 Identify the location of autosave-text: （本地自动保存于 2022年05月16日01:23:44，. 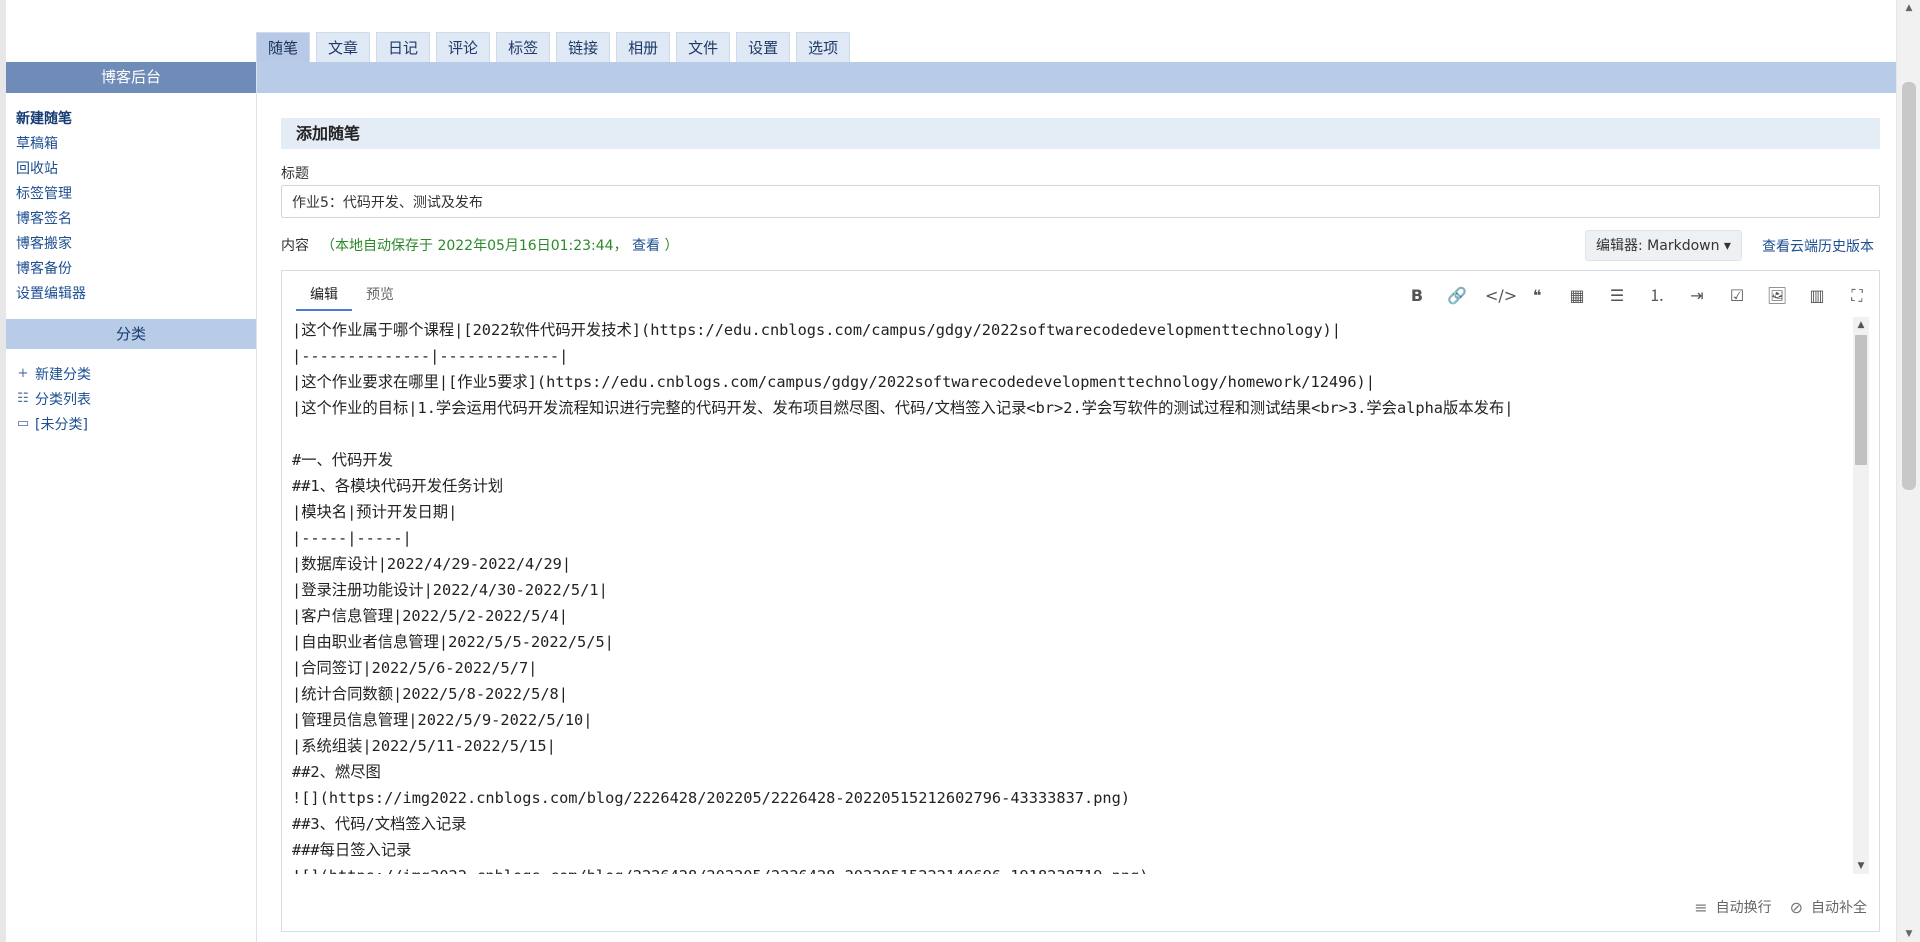
(474, 246).